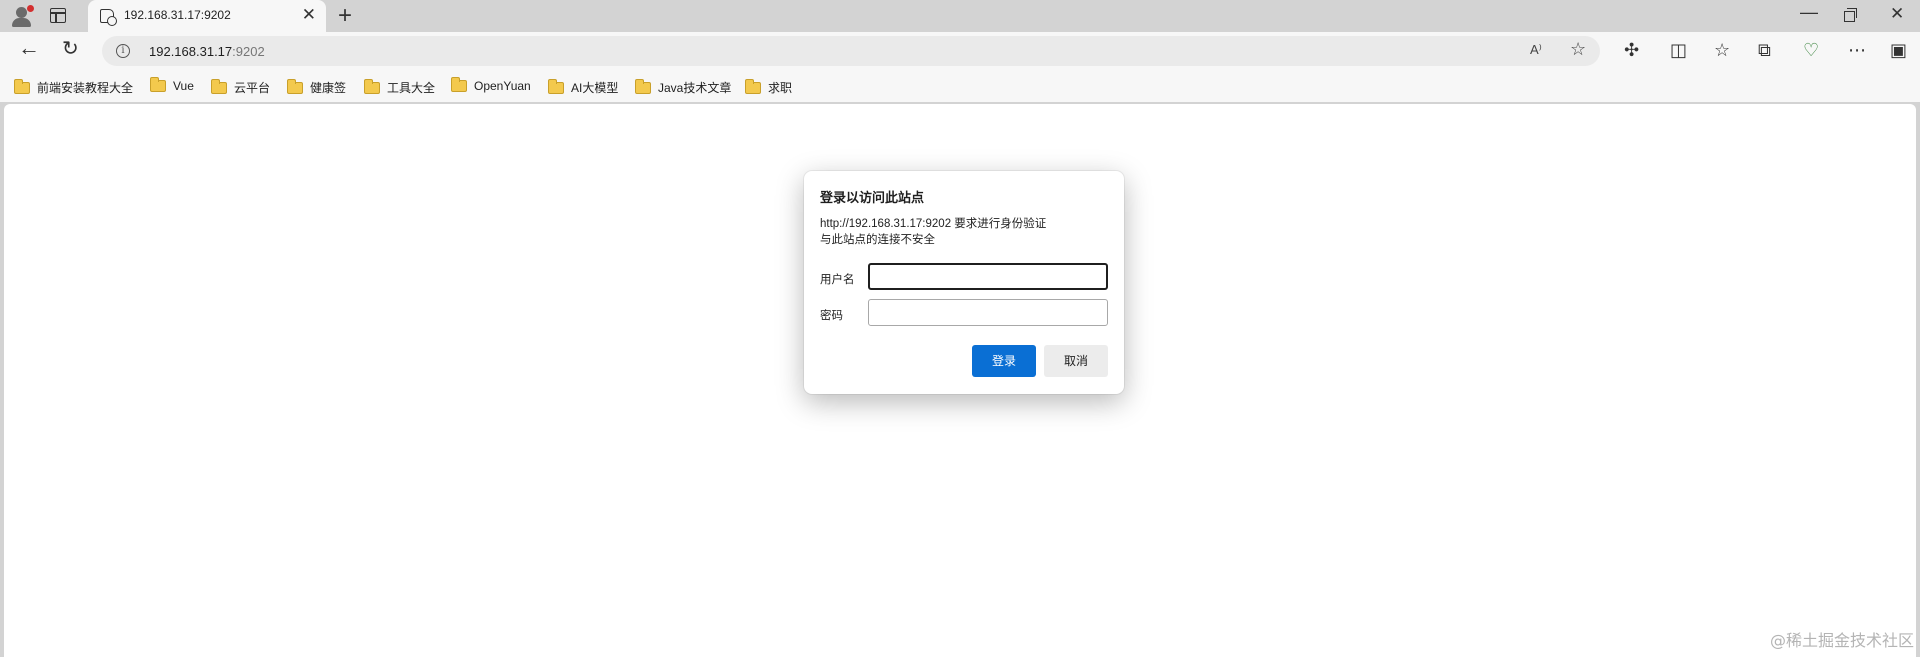  Describe the element at coordinates (1076, 361) in the screenshot. I see `cancel-button: 取消` at that location.